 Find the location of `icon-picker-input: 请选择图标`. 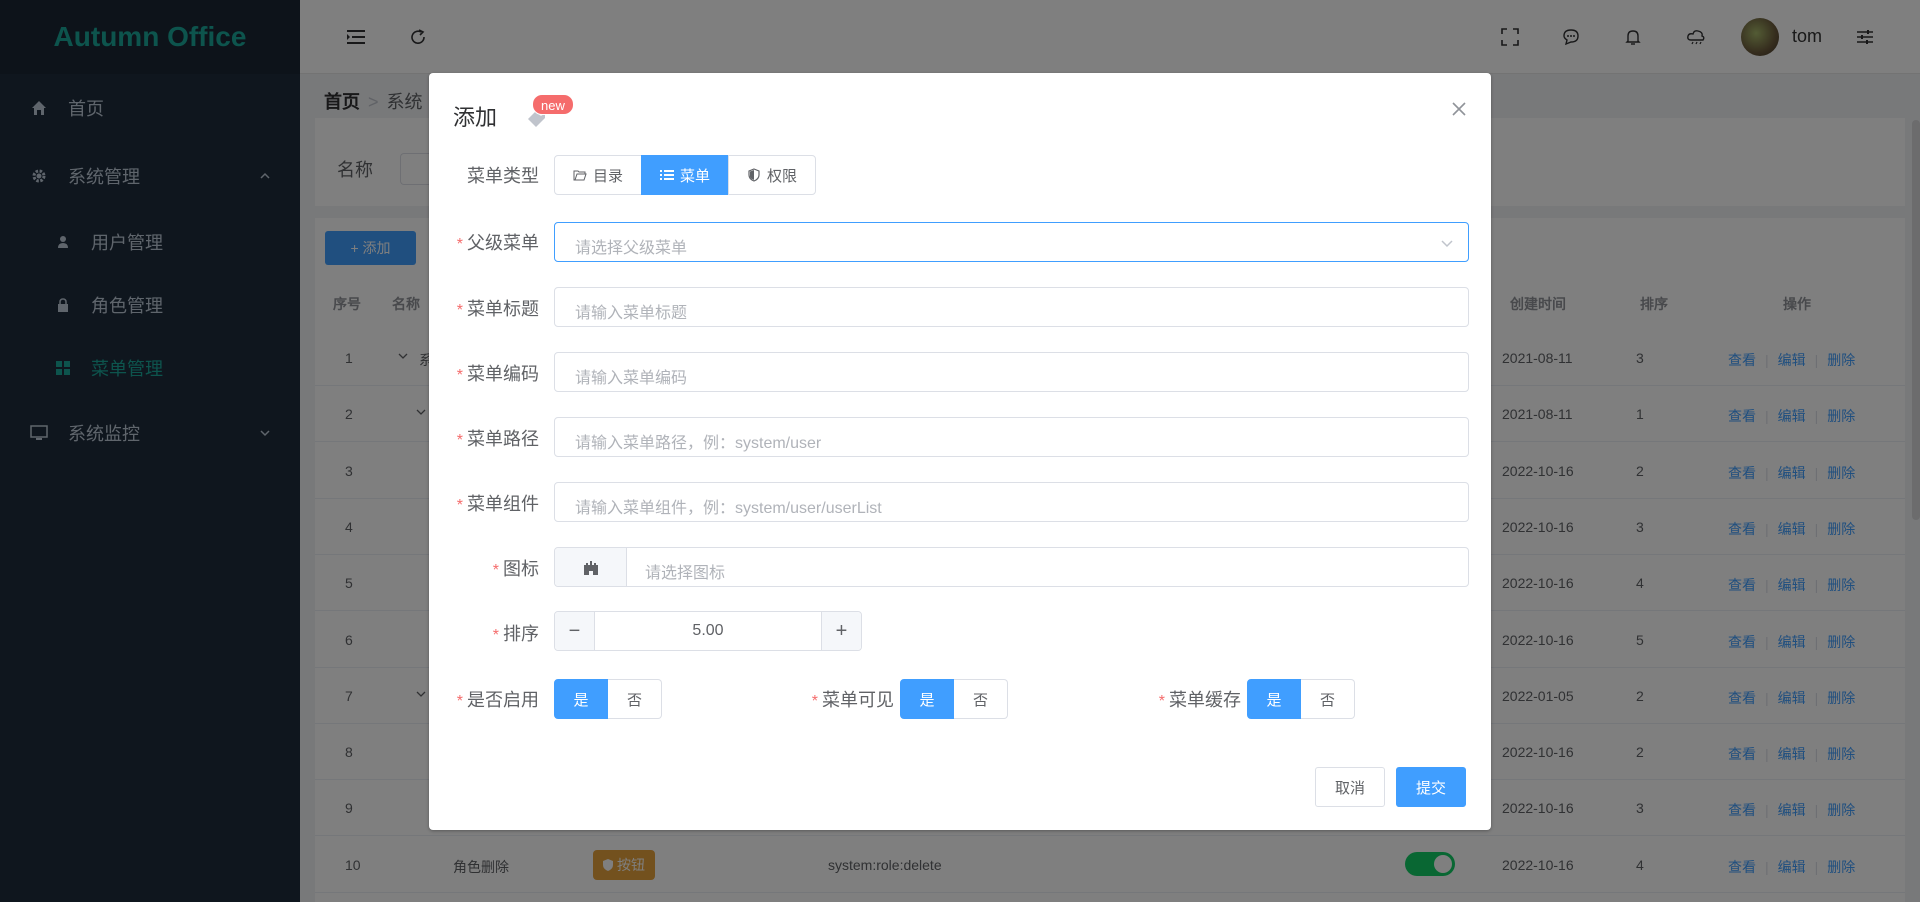

icon-picker-input: 请选择图标 is located at coordinates (1011, 567).